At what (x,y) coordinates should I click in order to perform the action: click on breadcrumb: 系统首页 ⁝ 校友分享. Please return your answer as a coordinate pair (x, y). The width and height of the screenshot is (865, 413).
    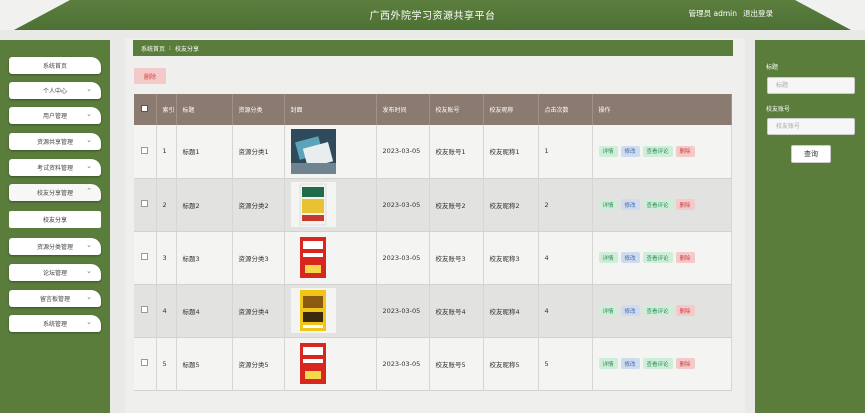
    Looking at the image, I should click on (433, 48).